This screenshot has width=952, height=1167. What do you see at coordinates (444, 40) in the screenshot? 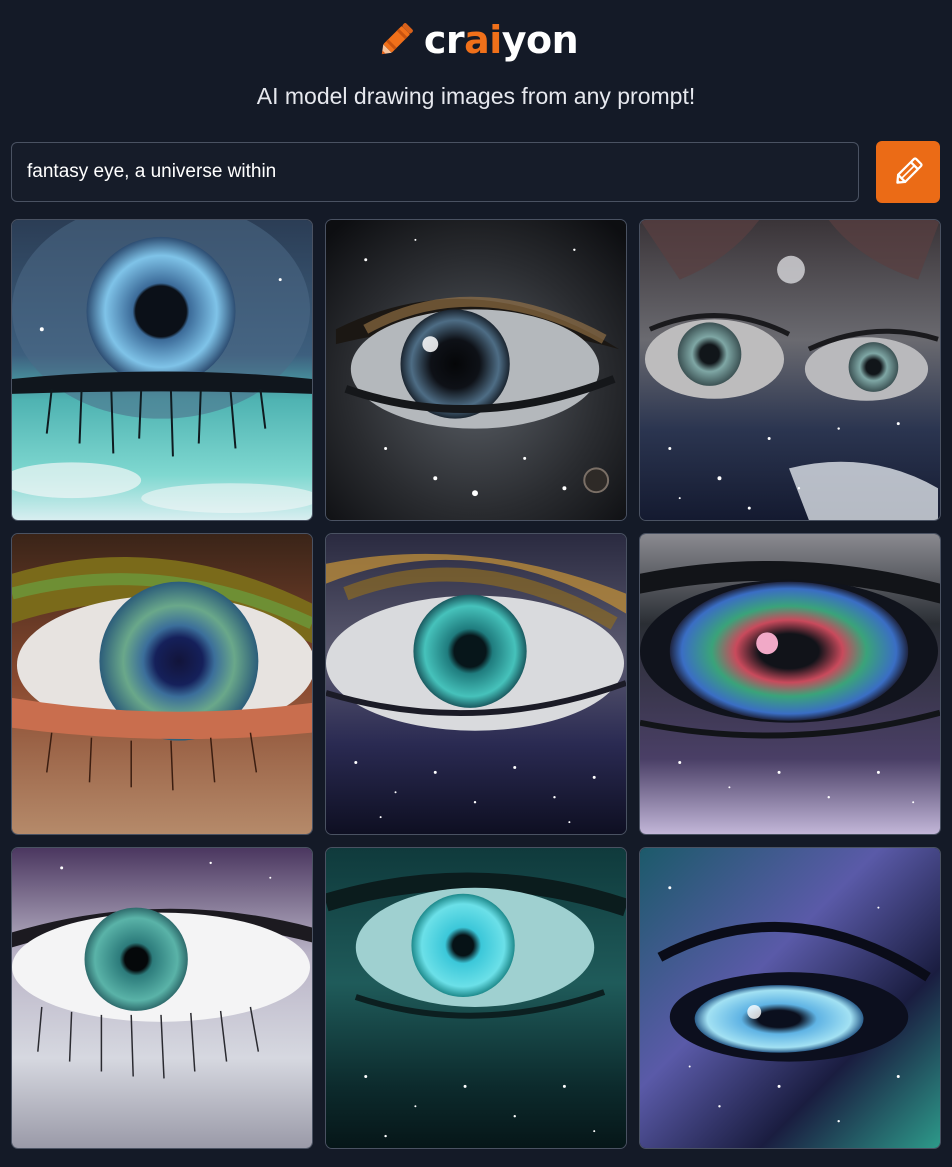
I see `brand-prefix: cr` at bounding box center [444, 40].